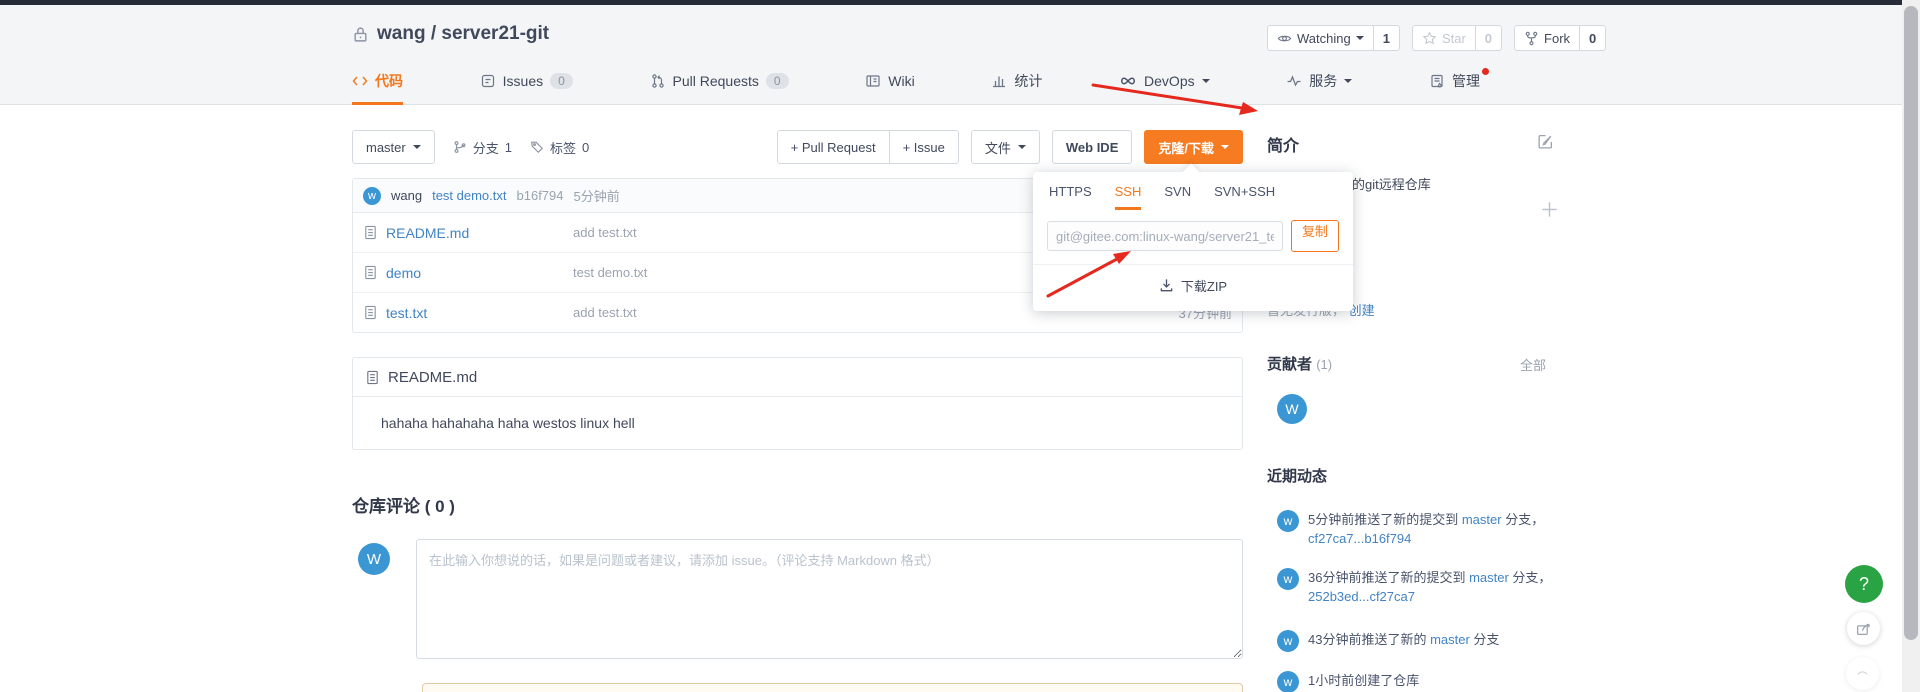  What do you see at coordinates (1485, 71) in the screenshot?
I see `notification-dot` at bounding box center [1485, 71].